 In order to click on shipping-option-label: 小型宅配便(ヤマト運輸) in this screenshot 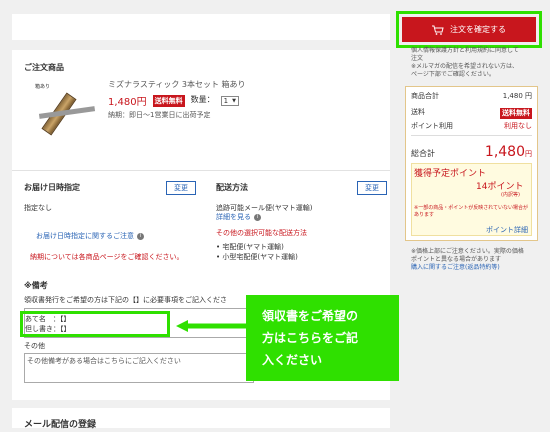, I will do `click(260, 257)`.